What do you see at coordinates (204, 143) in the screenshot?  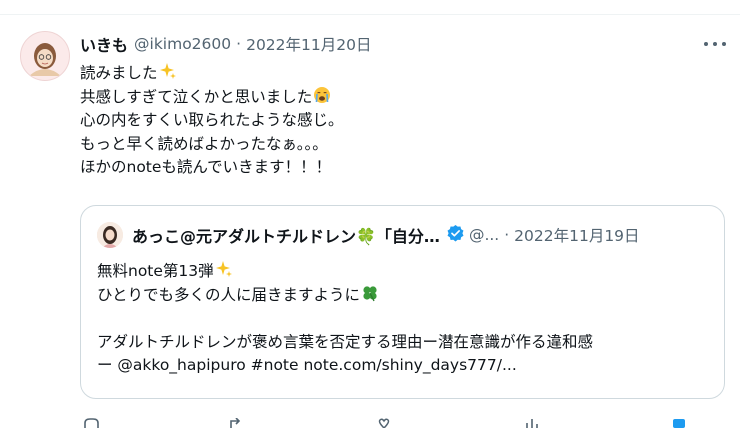 I see `tweet-line: もっと早く読めばよかったなぁ。。。` at bounding box center [204, 143].